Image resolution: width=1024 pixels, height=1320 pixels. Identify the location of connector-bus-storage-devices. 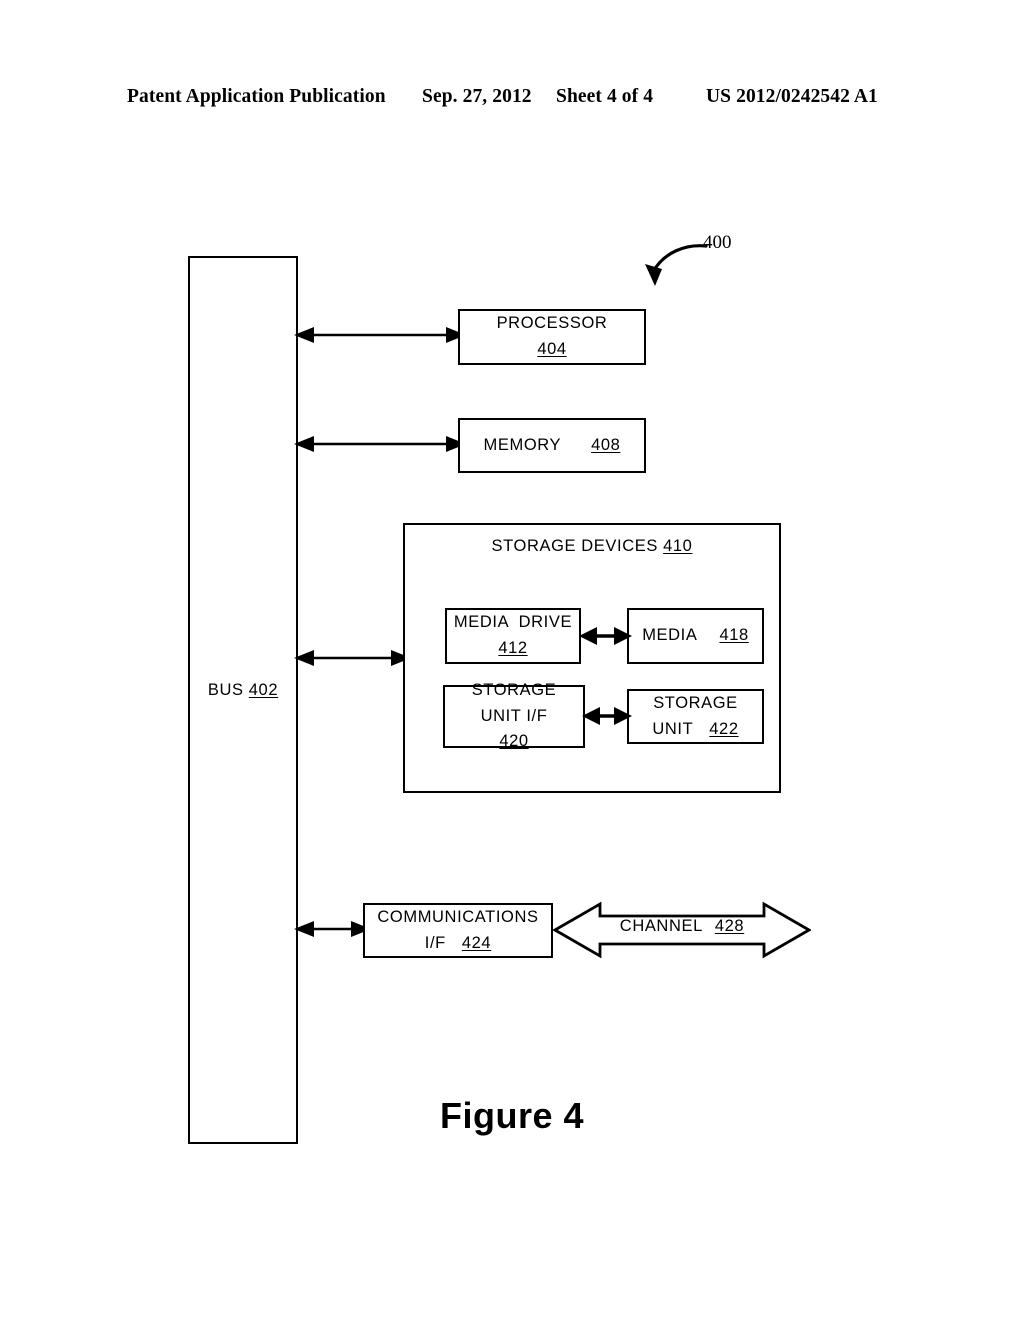
(352, 658).